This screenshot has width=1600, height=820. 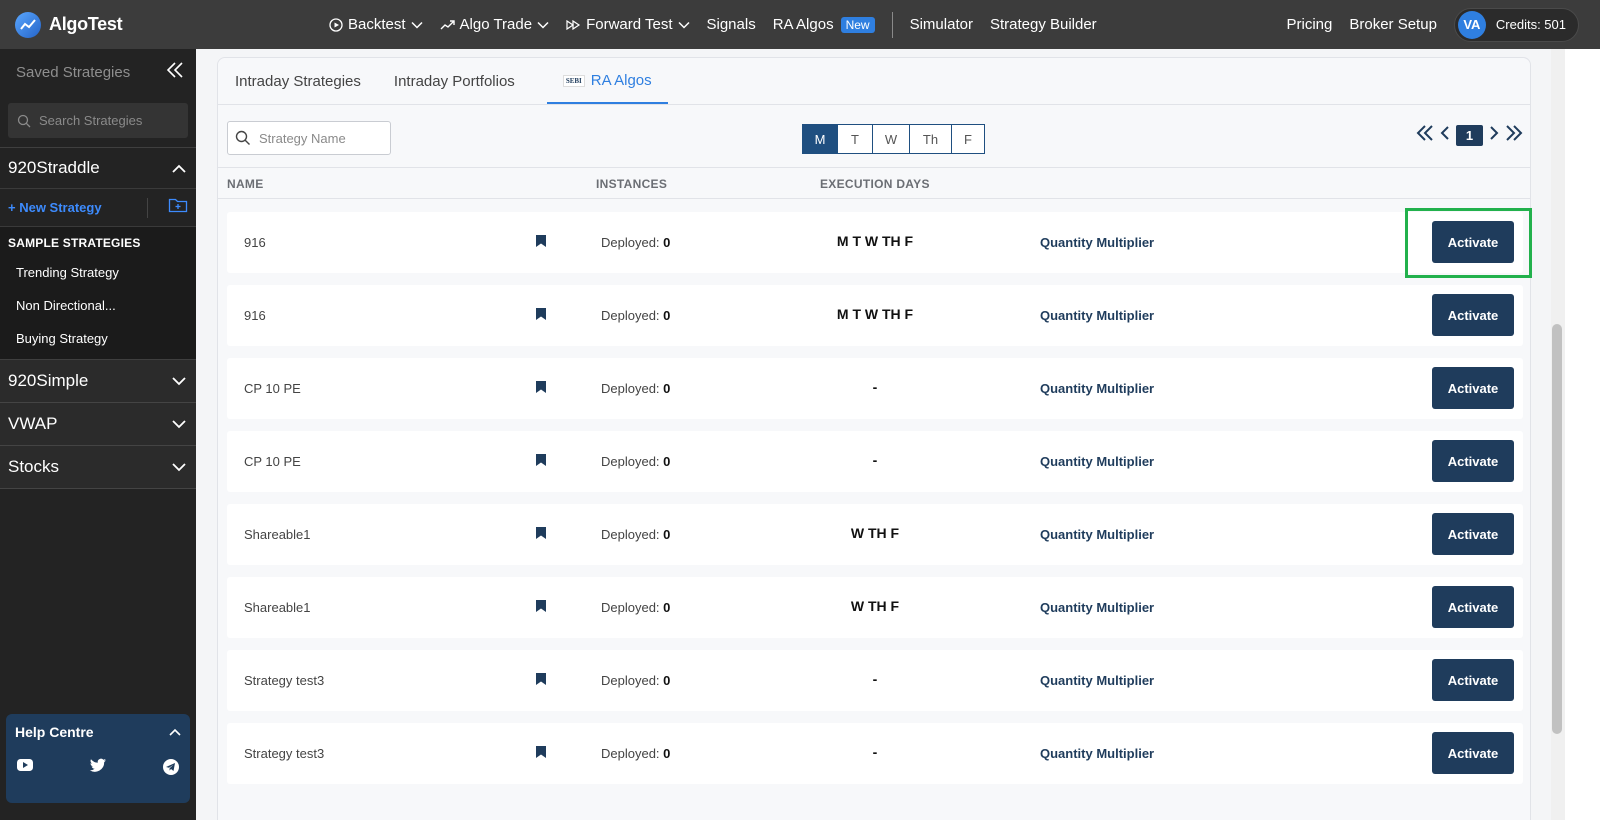 I want to click on highlight-box, so click(x=1468, y=243).